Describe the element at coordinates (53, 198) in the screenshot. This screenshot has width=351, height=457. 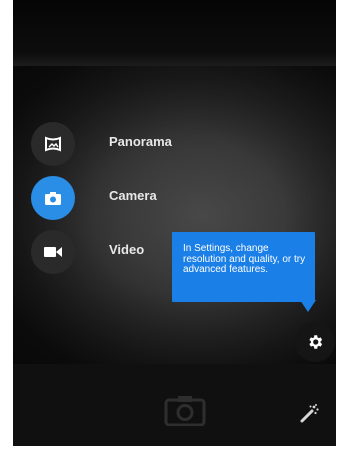
I see `camera-icon` at that location.